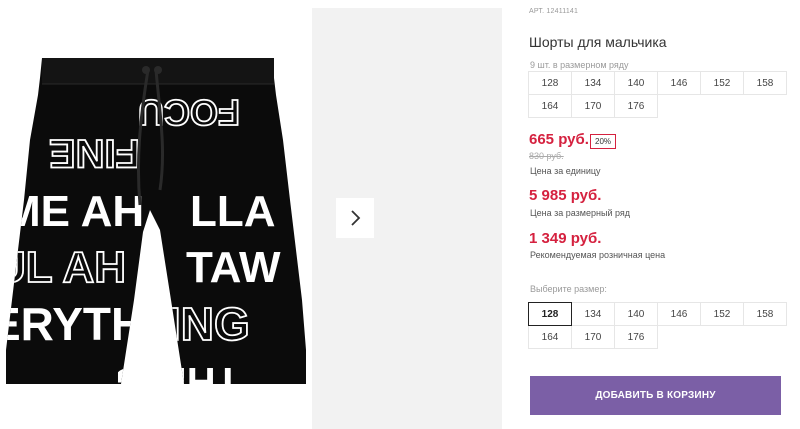 The image size is (800, 429). Describe the element at coordinates (565, 171) in the screenshot. I see `unit-price-label: Цена за единицу` at that location.